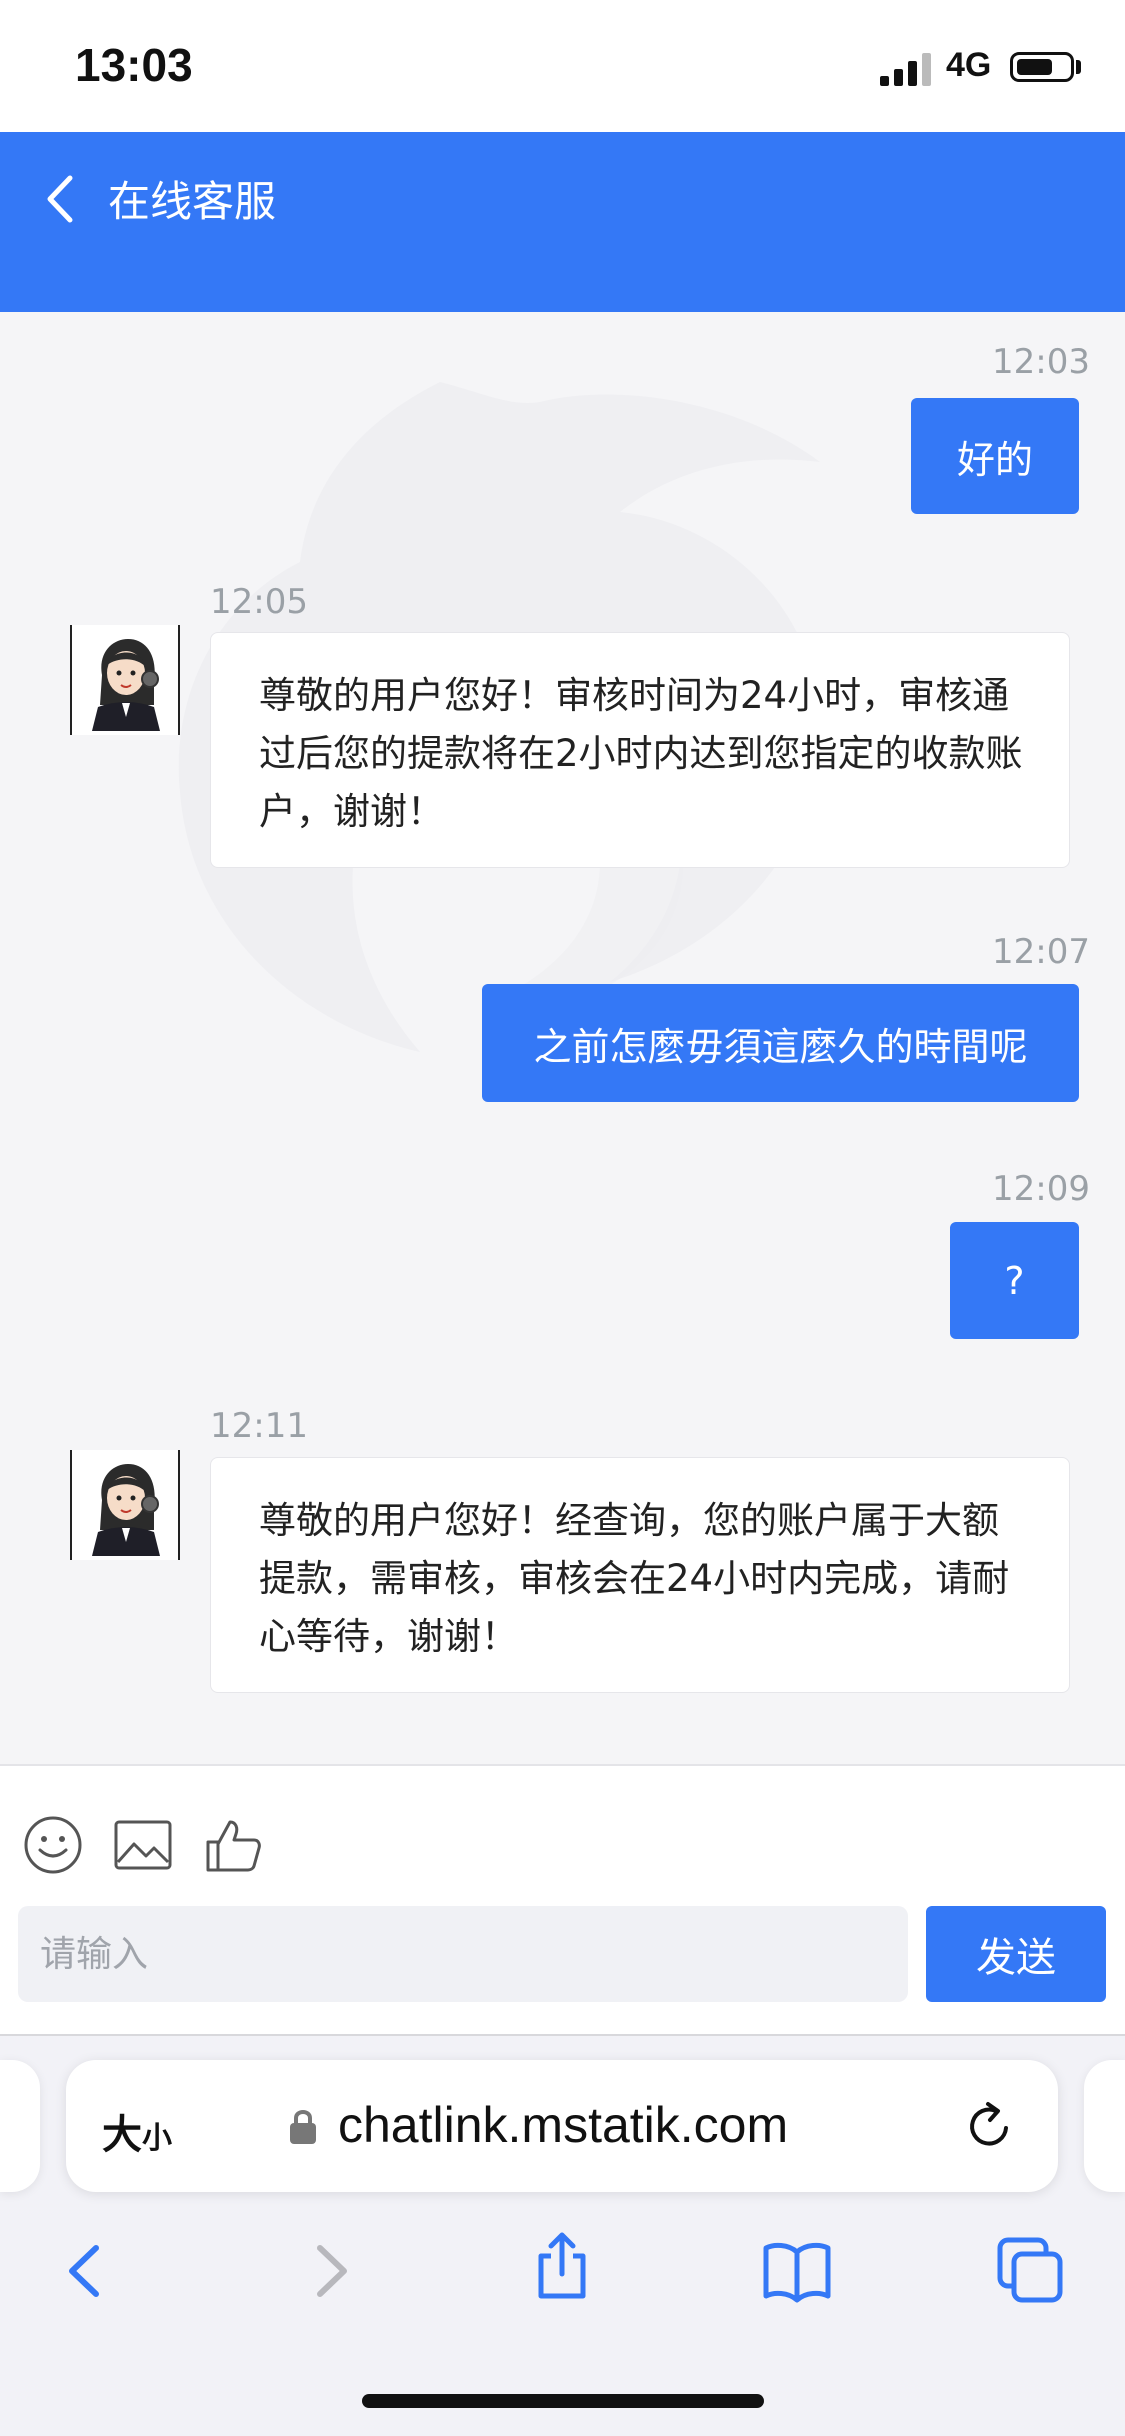 This screenshot has width=1125, height=2436. I want to click on bookmarks-icon, so click(797, 2271).